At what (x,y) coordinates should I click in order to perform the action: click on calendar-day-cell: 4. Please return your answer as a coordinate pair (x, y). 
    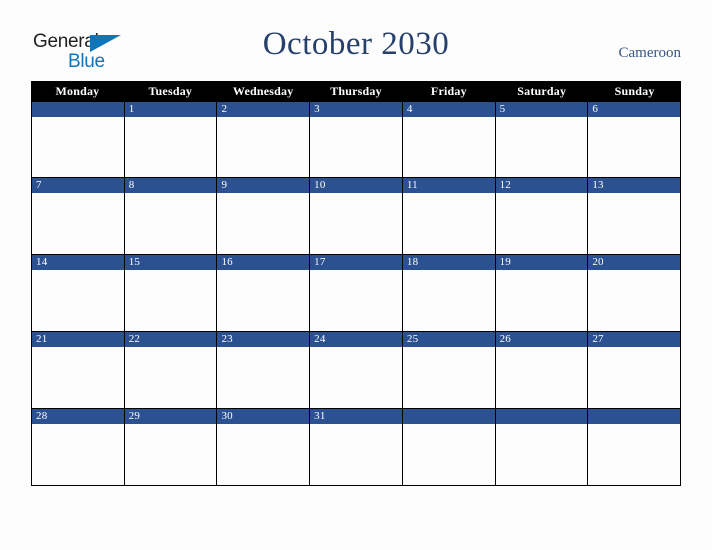
    Looking at the image, I should click on (449, 139).